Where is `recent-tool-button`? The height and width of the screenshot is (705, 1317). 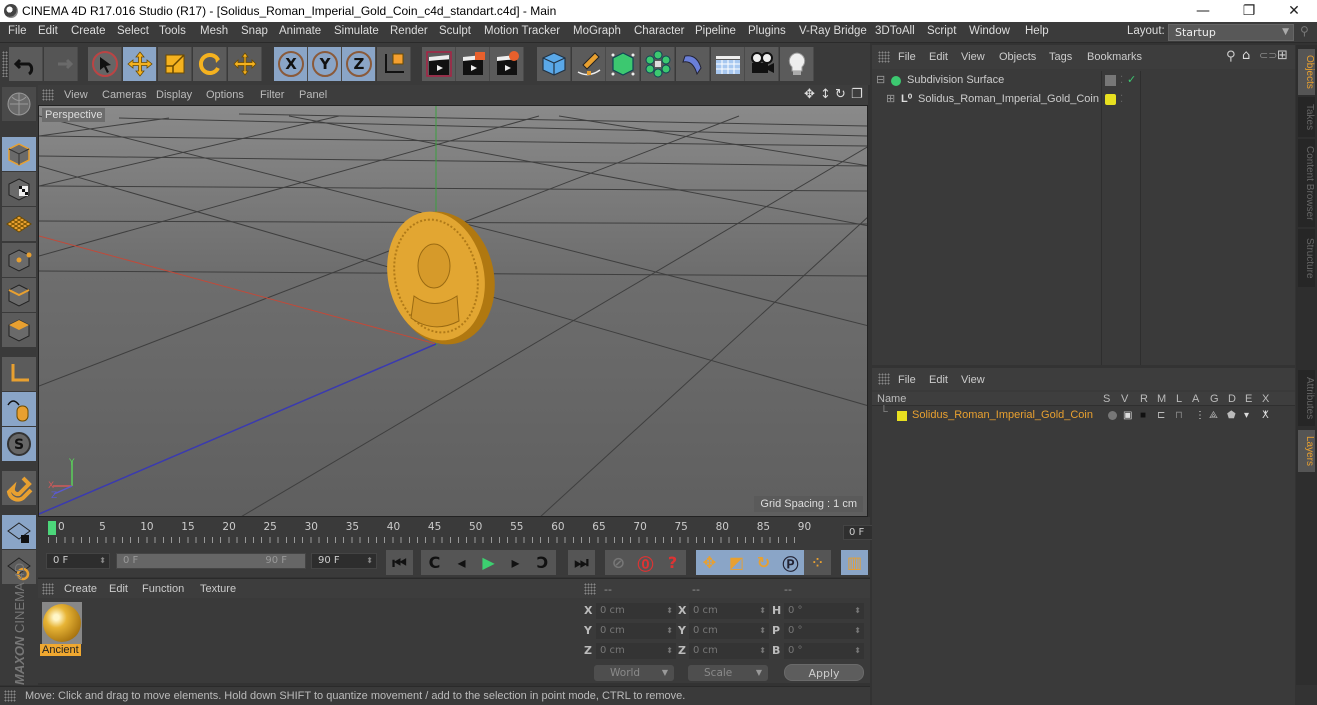 recent-tool-button is located at coordinates (245, 64).